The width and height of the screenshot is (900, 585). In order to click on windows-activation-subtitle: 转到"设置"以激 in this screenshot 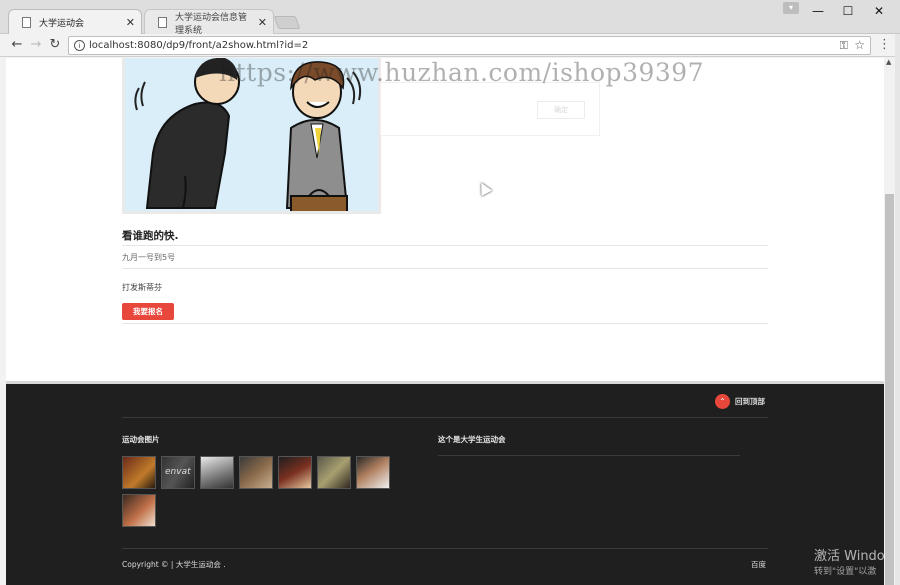, I will do `click(845, 572)`.